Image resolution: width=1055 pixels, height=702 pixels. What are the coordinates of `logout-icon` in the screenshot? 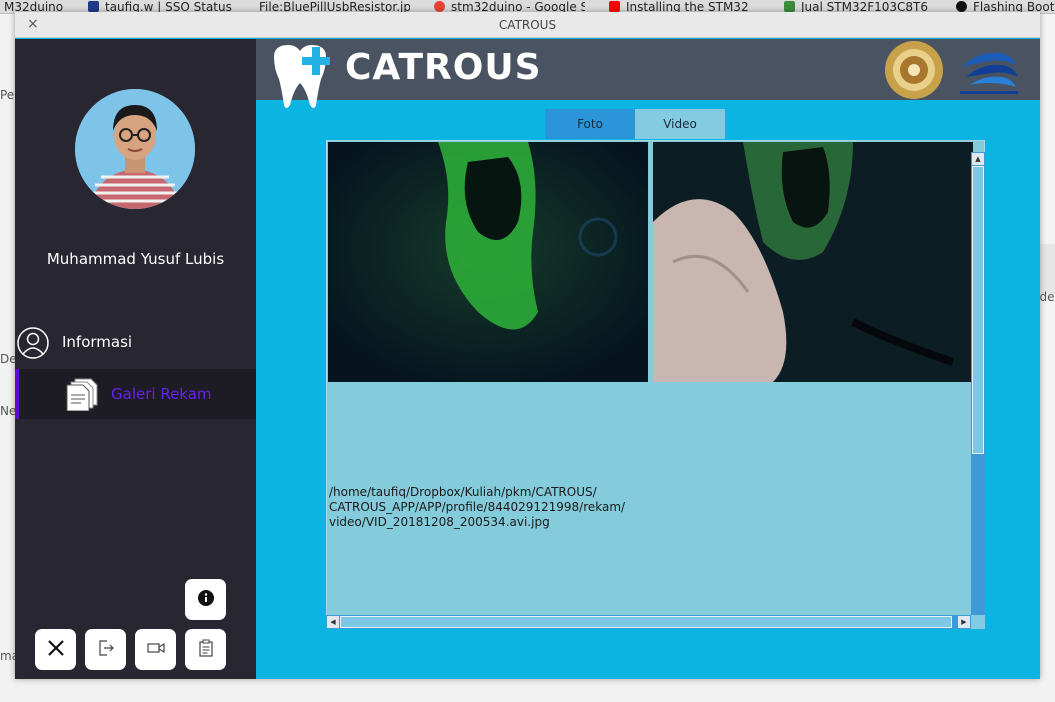 It's located at (106, 650).